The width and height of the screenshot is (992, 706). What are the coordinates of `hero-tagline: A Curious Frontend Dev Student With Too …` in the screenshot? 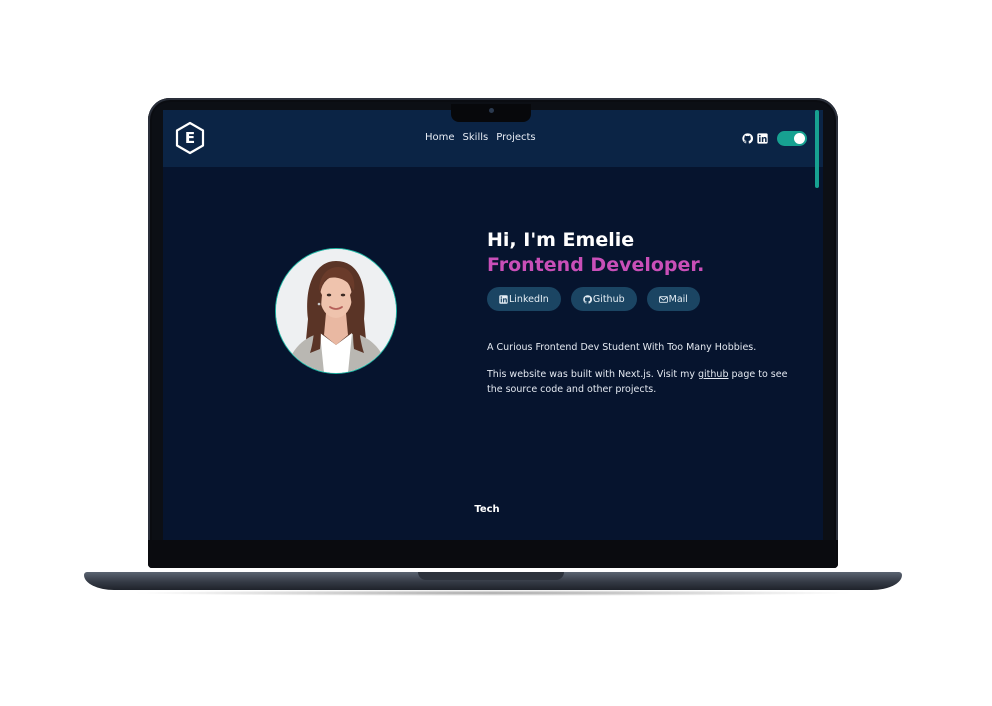 It's located at (622, 347).